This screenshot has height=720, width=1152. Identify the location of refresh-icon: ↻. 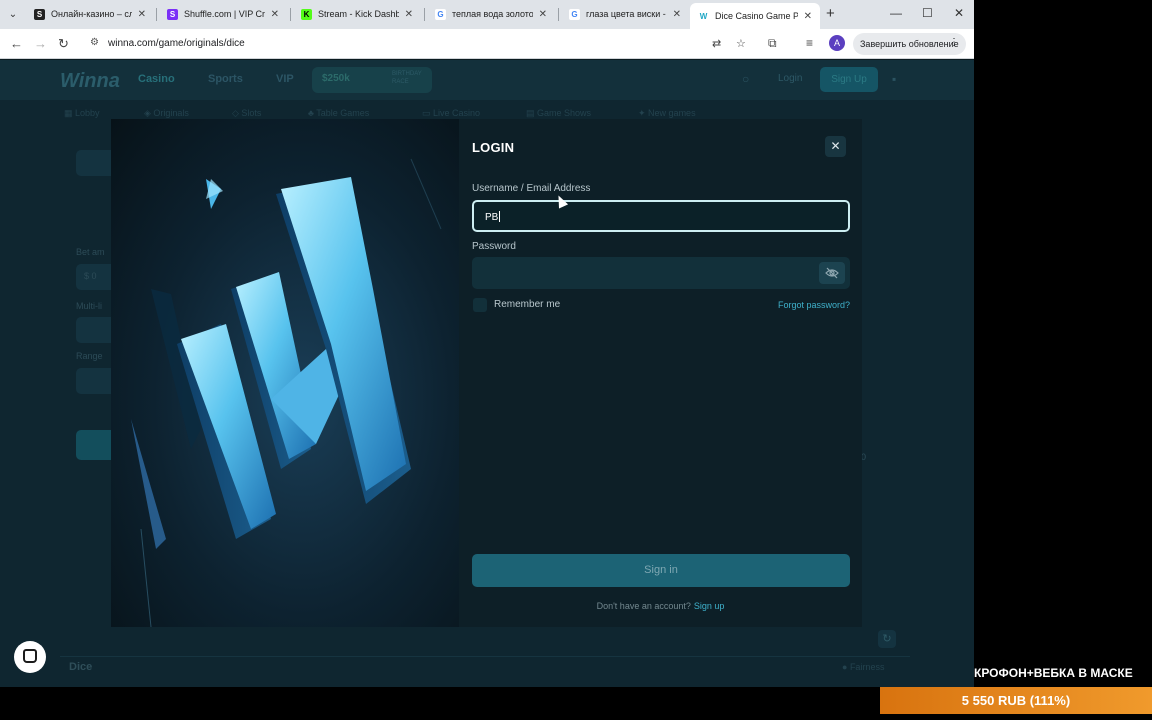
(887, 639).